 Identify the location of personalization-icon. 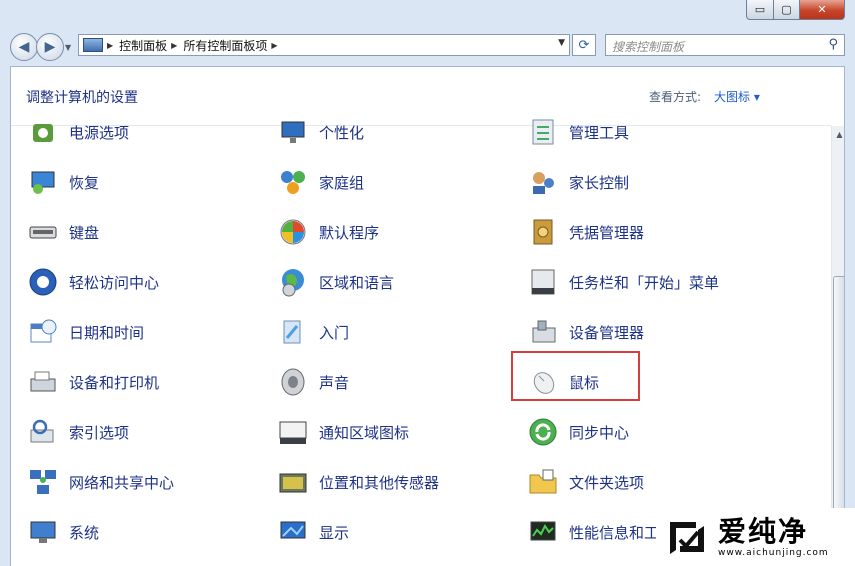
(293, 132).